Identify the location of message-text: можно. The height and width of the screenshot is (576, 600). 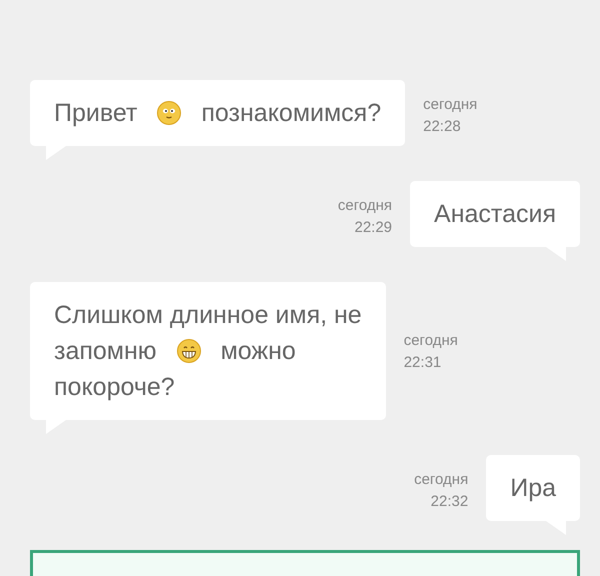
(258, 351).